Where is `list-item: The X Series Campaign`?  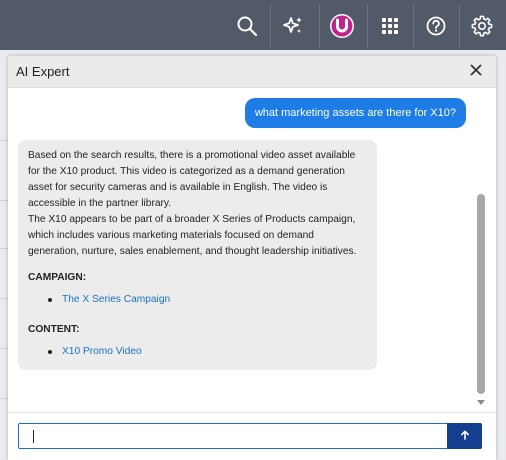 list-item: The X Series Campaign is located at coordinates (207, 300).